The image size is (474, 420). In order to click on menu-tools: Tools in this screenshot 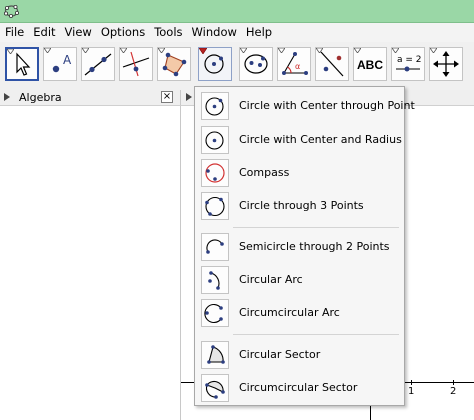, I will do `click(168, 32)`.